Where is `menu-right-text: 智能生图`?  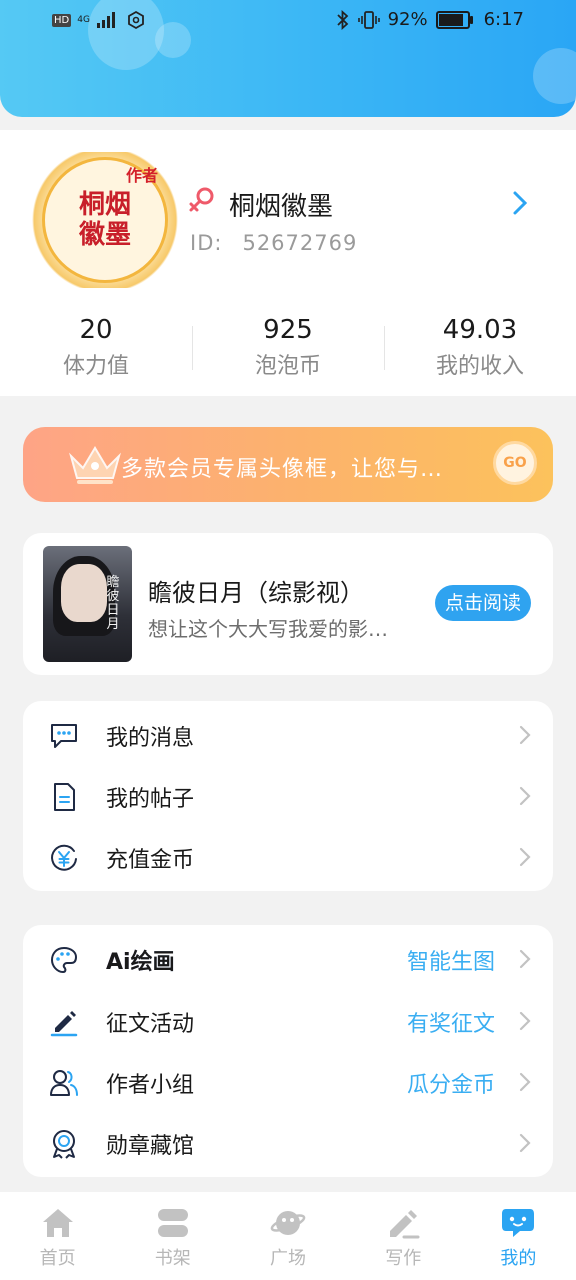
menu-right-text: 智能生图 is located at coordinates (450, 962).